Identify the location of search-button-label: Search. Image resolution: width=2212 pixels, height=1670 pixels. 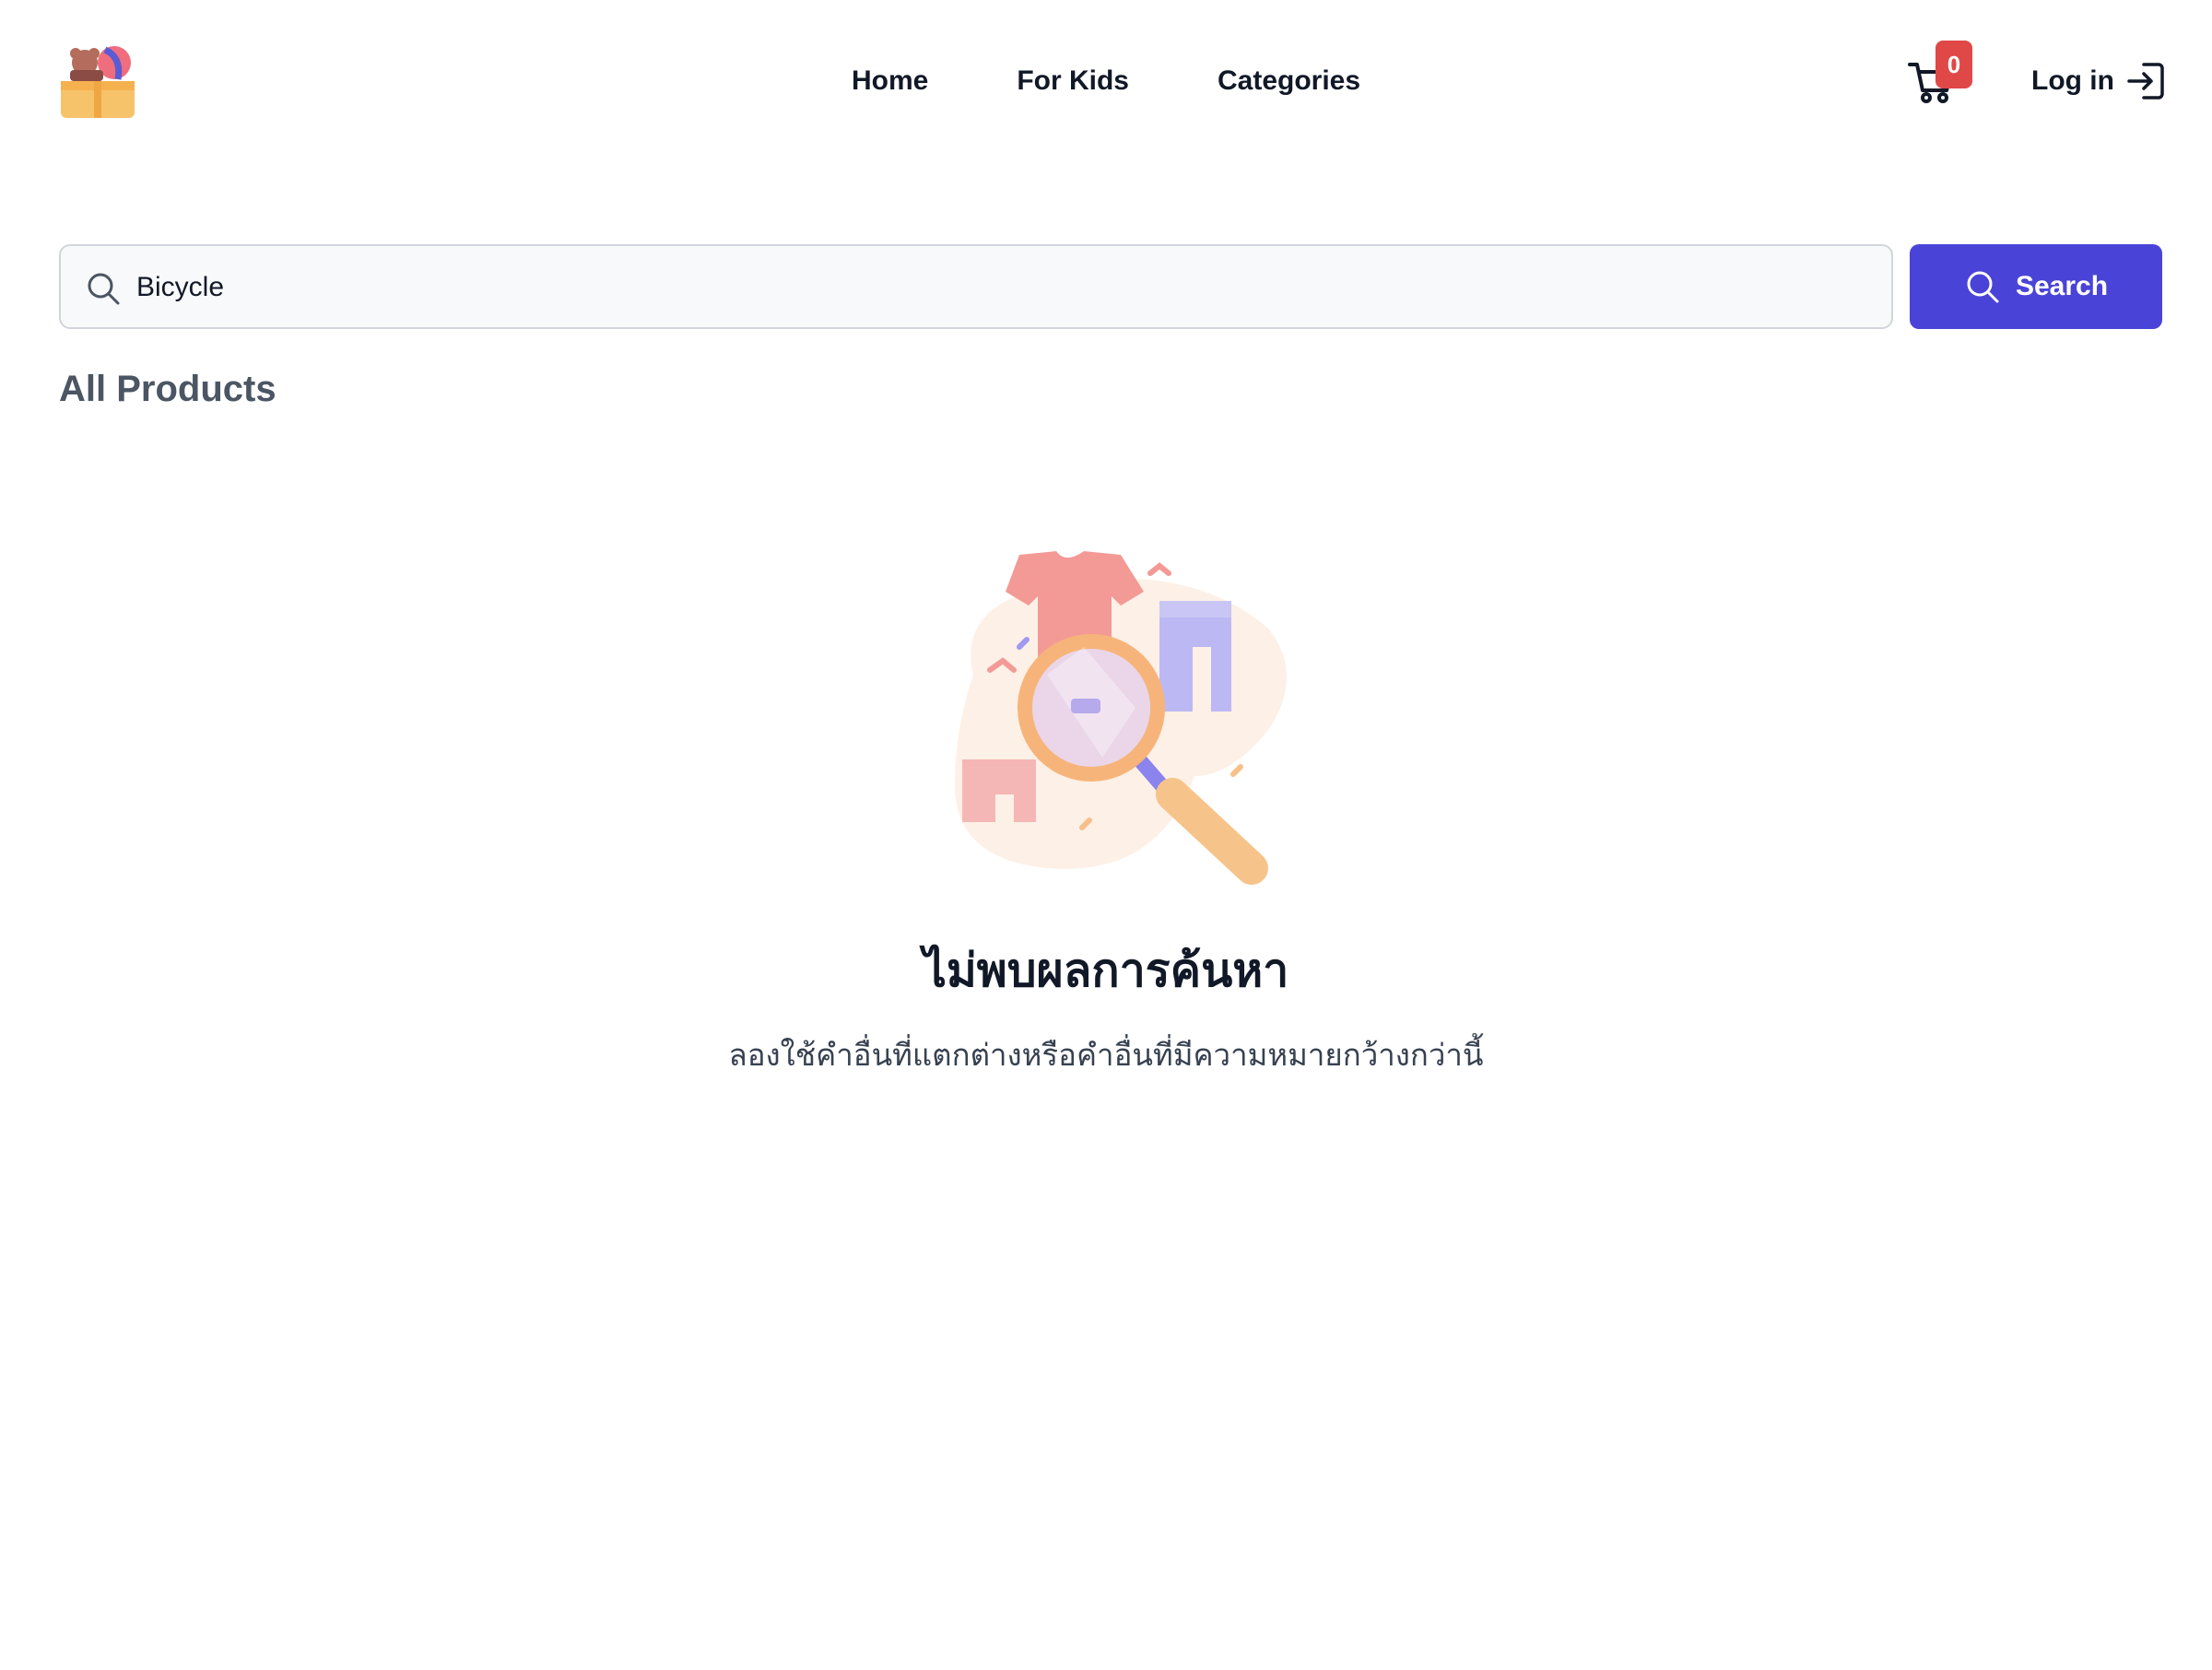
(2062, 286).